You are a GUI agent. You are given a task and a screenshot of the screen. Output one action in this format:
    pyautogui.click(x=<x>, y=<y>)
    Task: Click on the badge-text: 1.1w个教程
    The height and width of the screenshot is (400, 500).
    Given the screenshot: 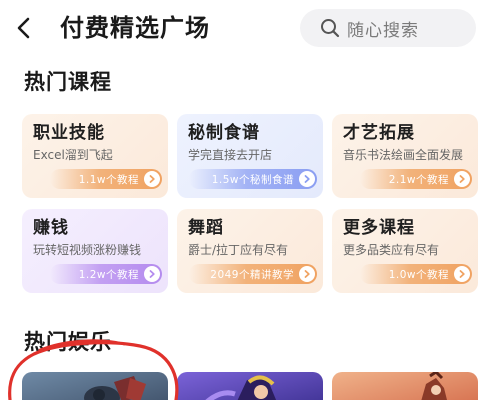 What is the action you would take?
    pyautogui.click(x=108, y=179)
    